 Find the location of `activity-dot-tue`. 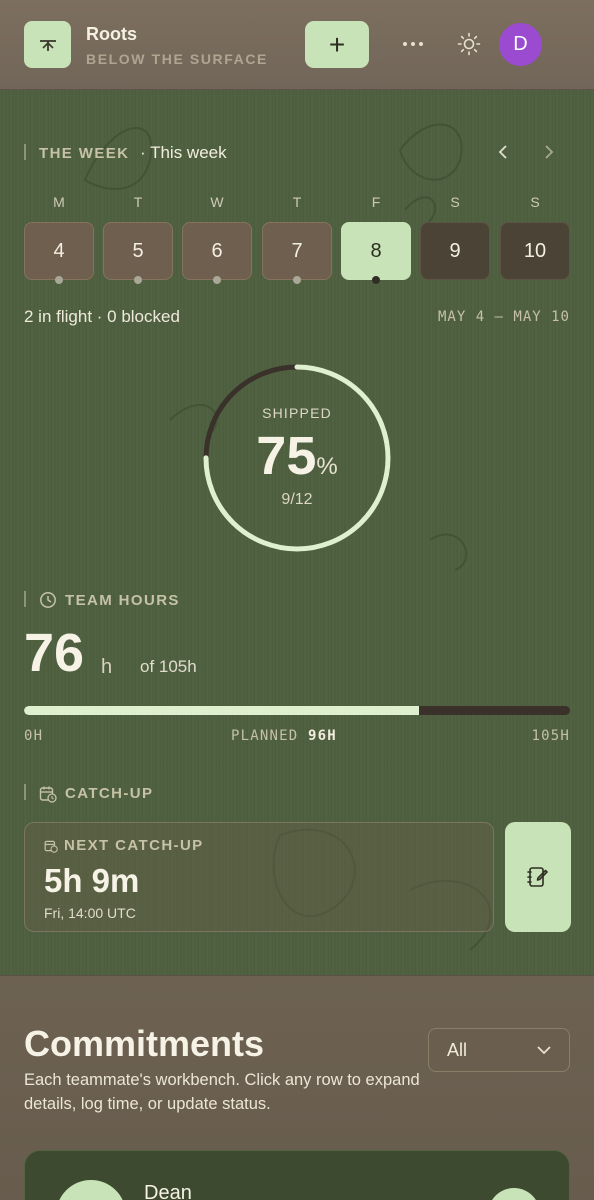

activity-dot-tue is located at coordinates (138, 280).